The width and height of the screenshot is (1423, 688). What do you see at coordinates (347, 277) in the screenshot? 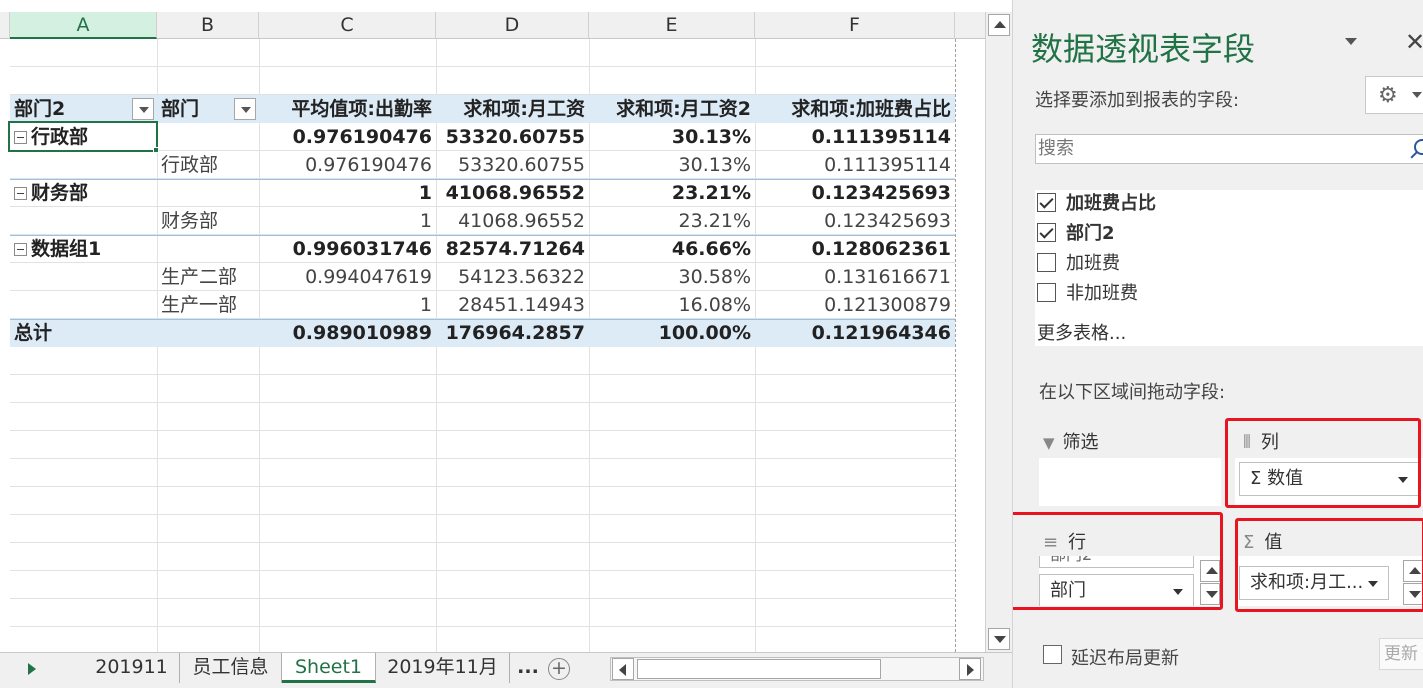
I see `table-cell: 0.994047619` at bounding box center [347, 277].